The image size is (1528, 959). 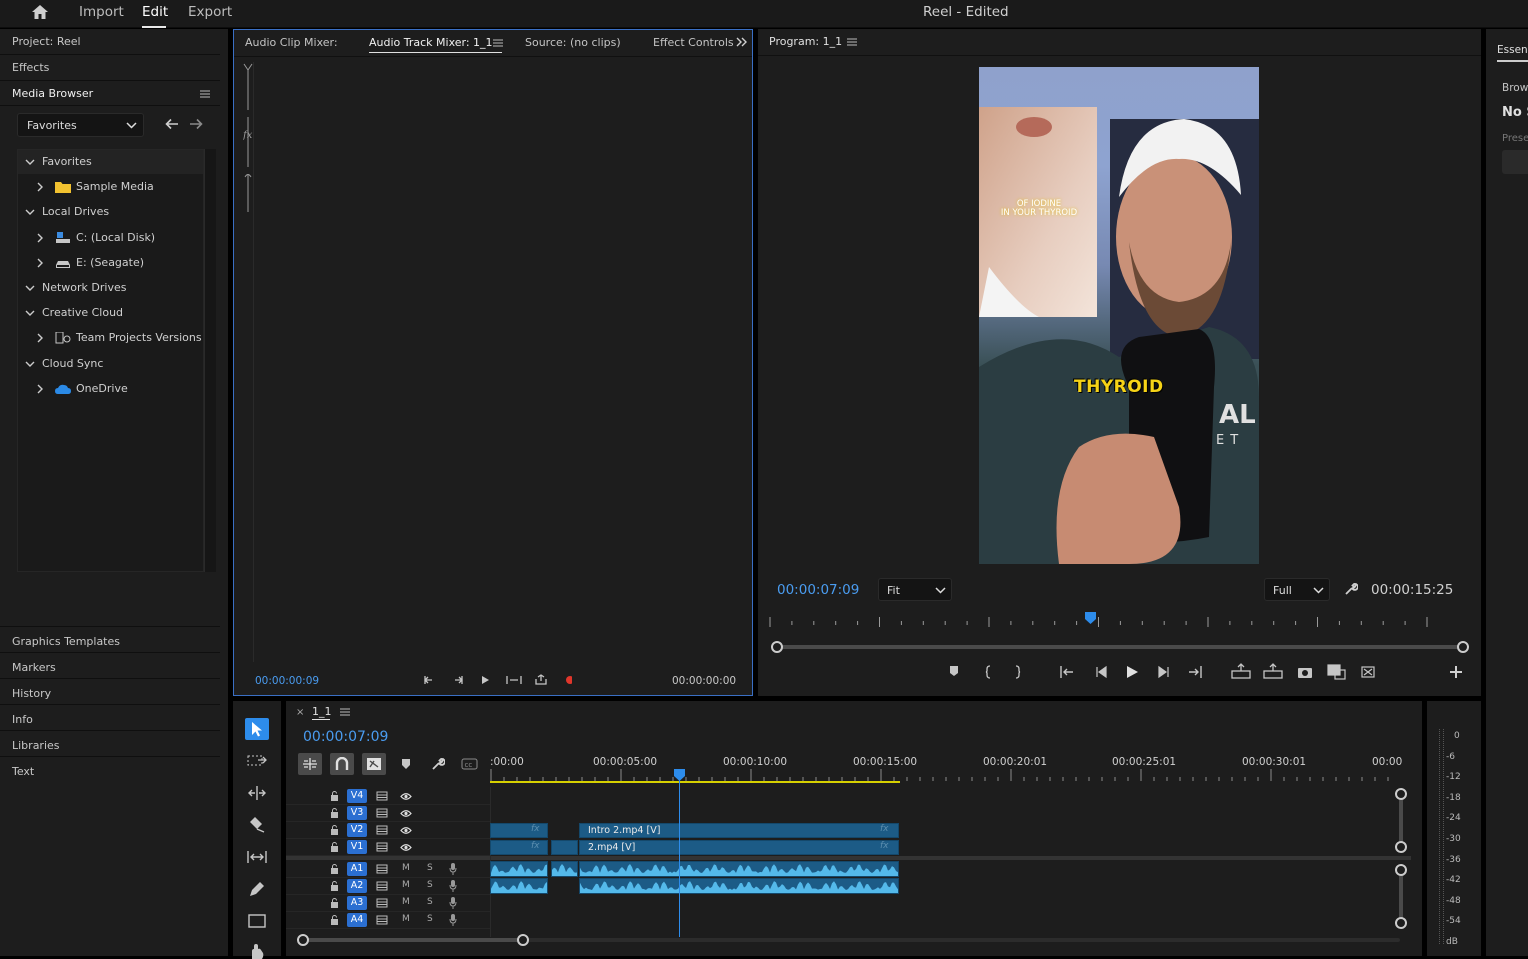 What do you see at coordinates (1091, 618) in the screenshot?
I see `program-playhead` at bounding box center [1091, 618].